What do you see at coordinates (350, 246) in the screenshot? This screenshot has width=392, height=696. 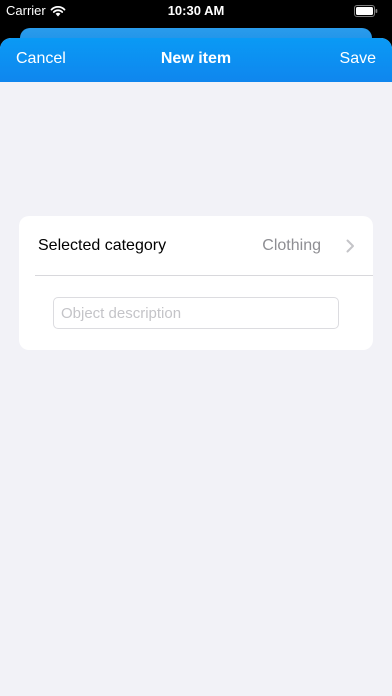 I see `chevron-right-icon` at bounding box center [350, 246].